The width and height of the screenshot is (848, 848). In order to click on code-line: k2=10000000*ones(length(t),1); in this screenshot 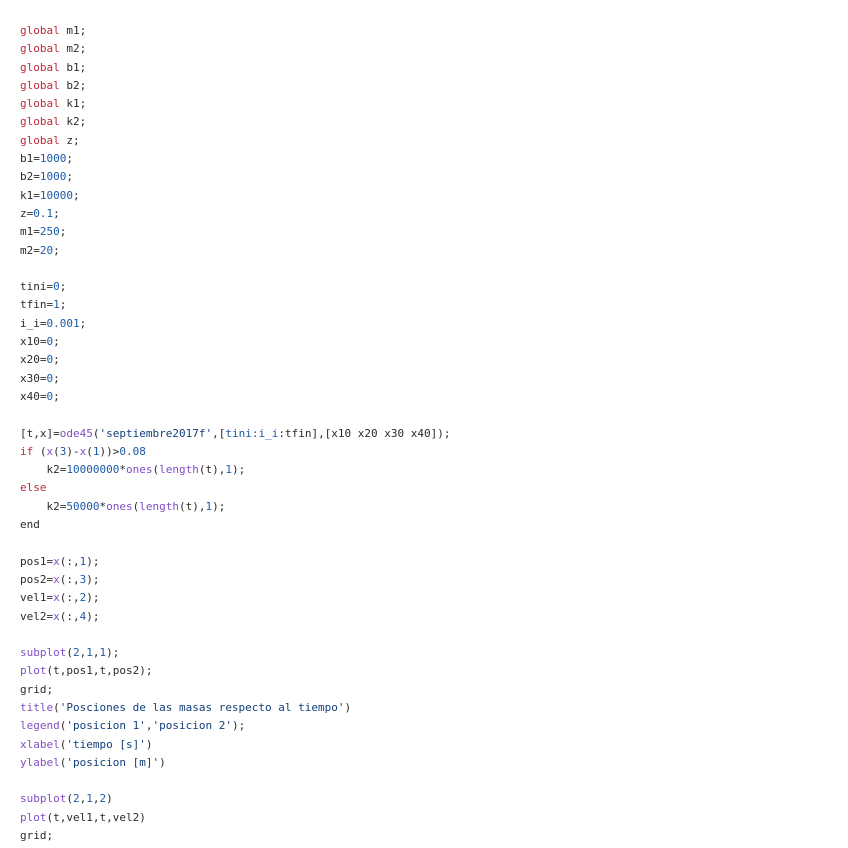, I will do `click(235, 470)`.